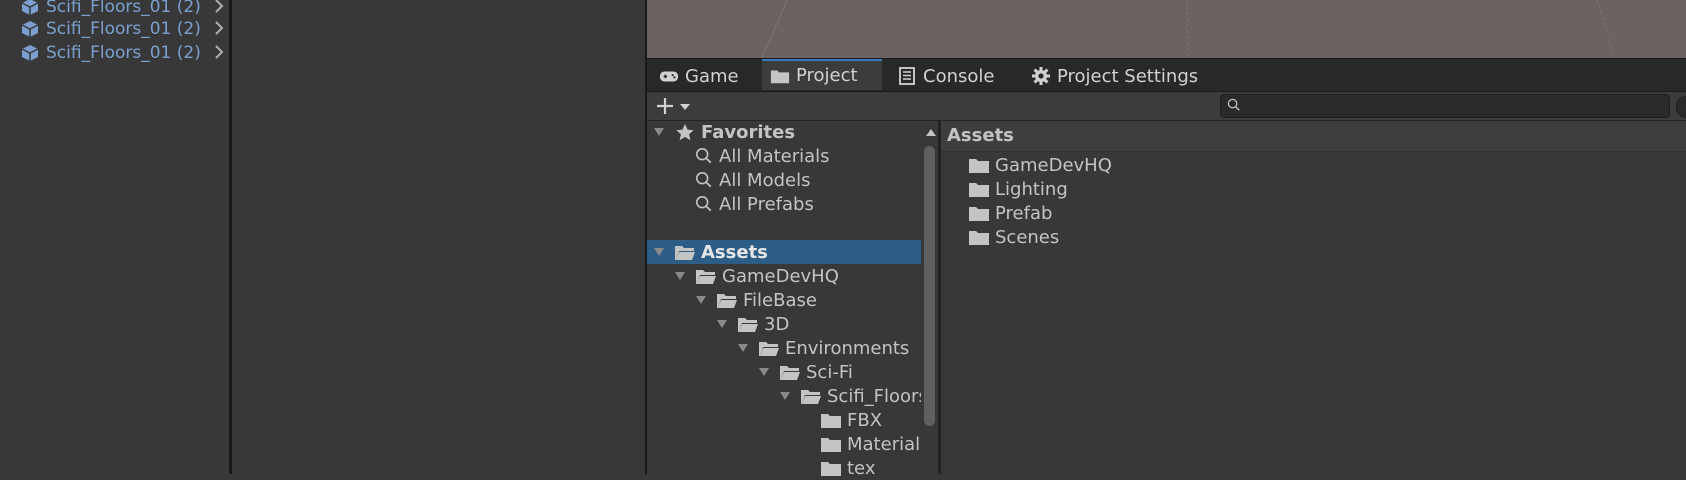  Describe the element at coordinates (673, 106) in the screenshot. I see `plus-dropdown-icon` at that location.